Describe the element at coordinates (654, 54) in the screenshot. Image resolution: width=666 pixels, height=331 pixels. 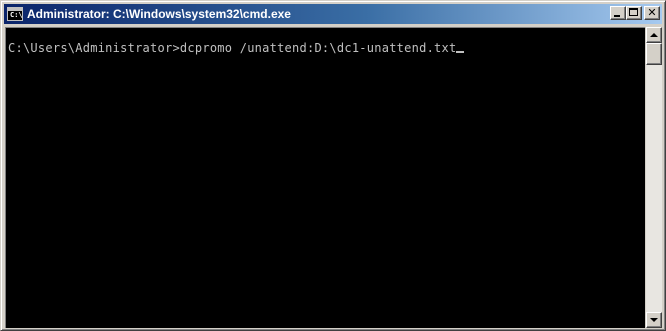
I see `scroll-thumb` at that location.